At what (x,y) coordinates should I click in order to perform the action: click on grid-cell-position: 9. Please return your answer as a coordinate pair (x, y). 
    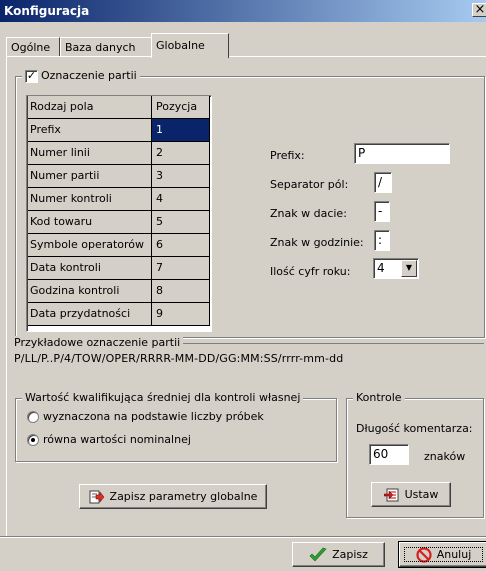
    Looking at the image, I should click on (181, 314).